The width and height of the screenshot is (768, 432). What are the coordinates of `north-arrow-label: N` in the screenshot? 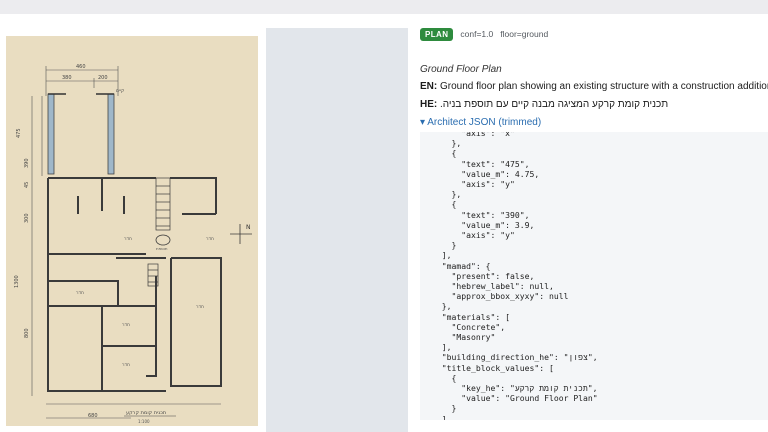 It's located at (248, 227).